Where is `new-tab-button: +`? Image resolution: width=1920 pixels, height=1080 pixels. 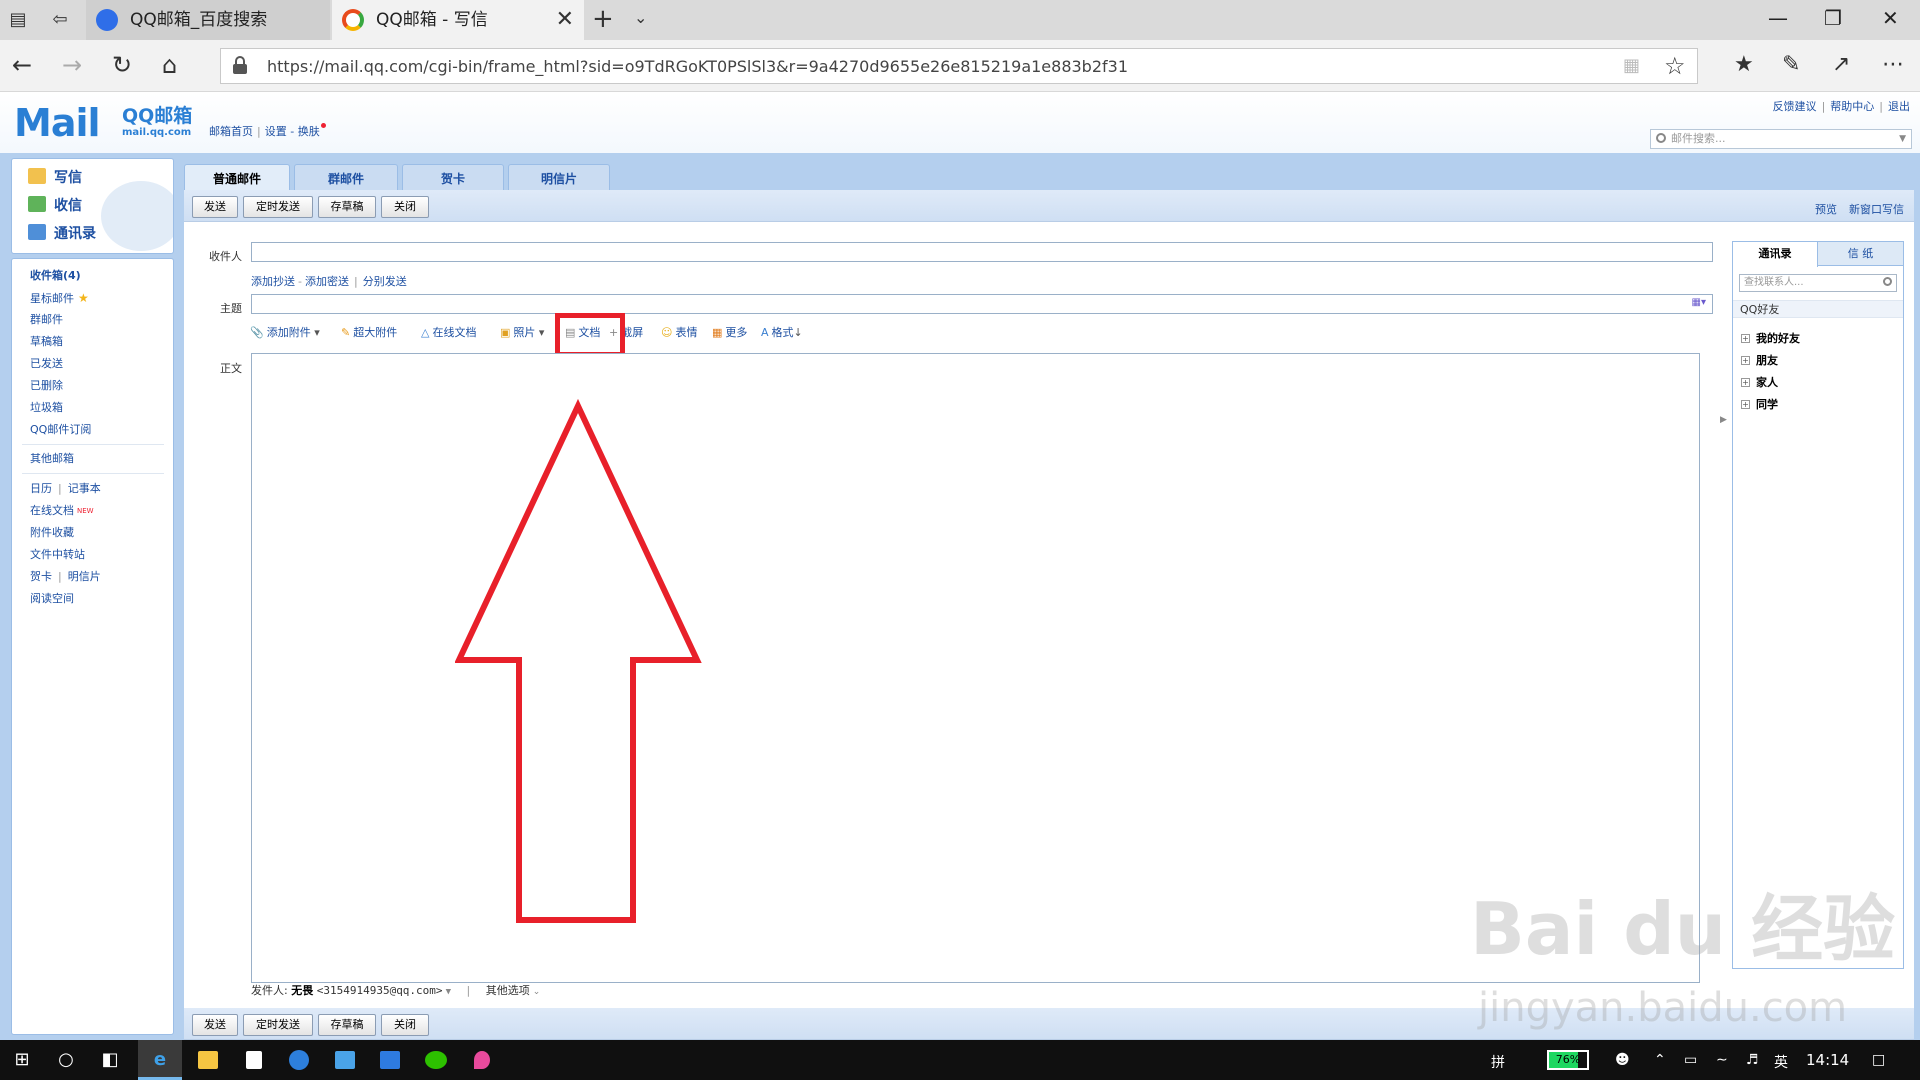 new-tab-button: + is located at coordinates (603, 19).